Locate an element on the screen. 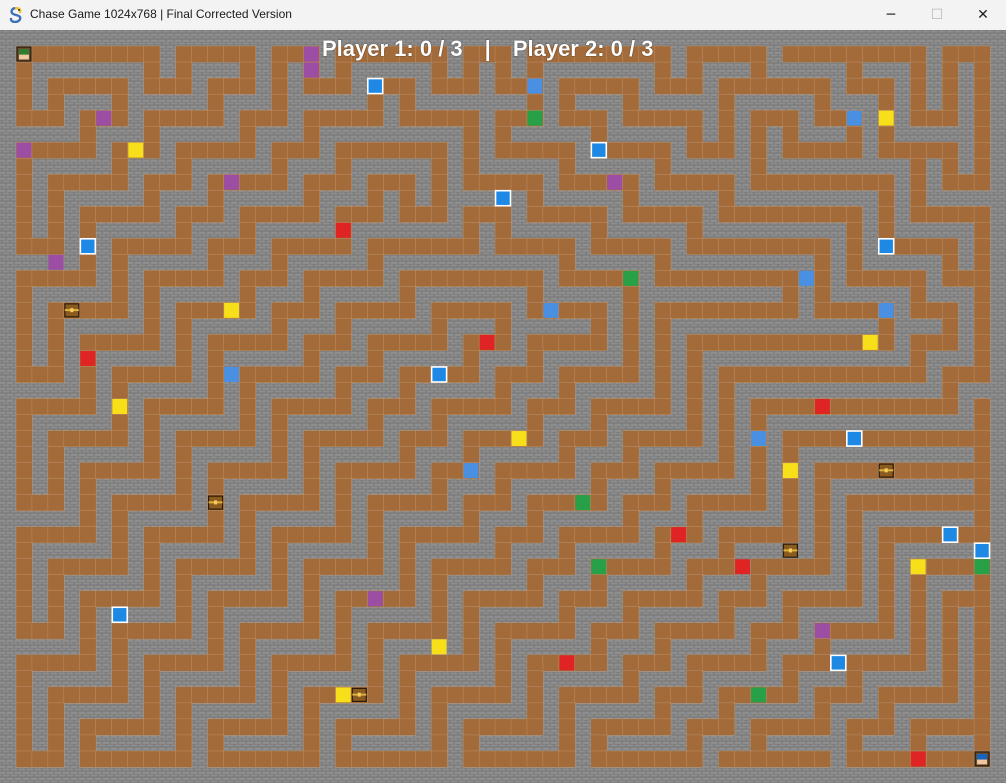  score-hud: Player 1: 0 / 3 | Player 2: 0 / 3 is located at coordinates (487, 51).